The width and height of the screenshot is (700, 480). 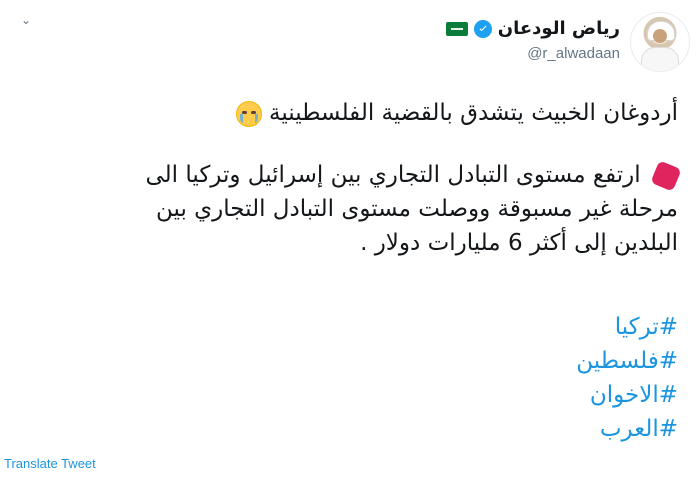 I want to click on tweet-line-1: أردوغان الخبيث يتشدق بالقضية الفلسطينية, so click(x=348, y=113).